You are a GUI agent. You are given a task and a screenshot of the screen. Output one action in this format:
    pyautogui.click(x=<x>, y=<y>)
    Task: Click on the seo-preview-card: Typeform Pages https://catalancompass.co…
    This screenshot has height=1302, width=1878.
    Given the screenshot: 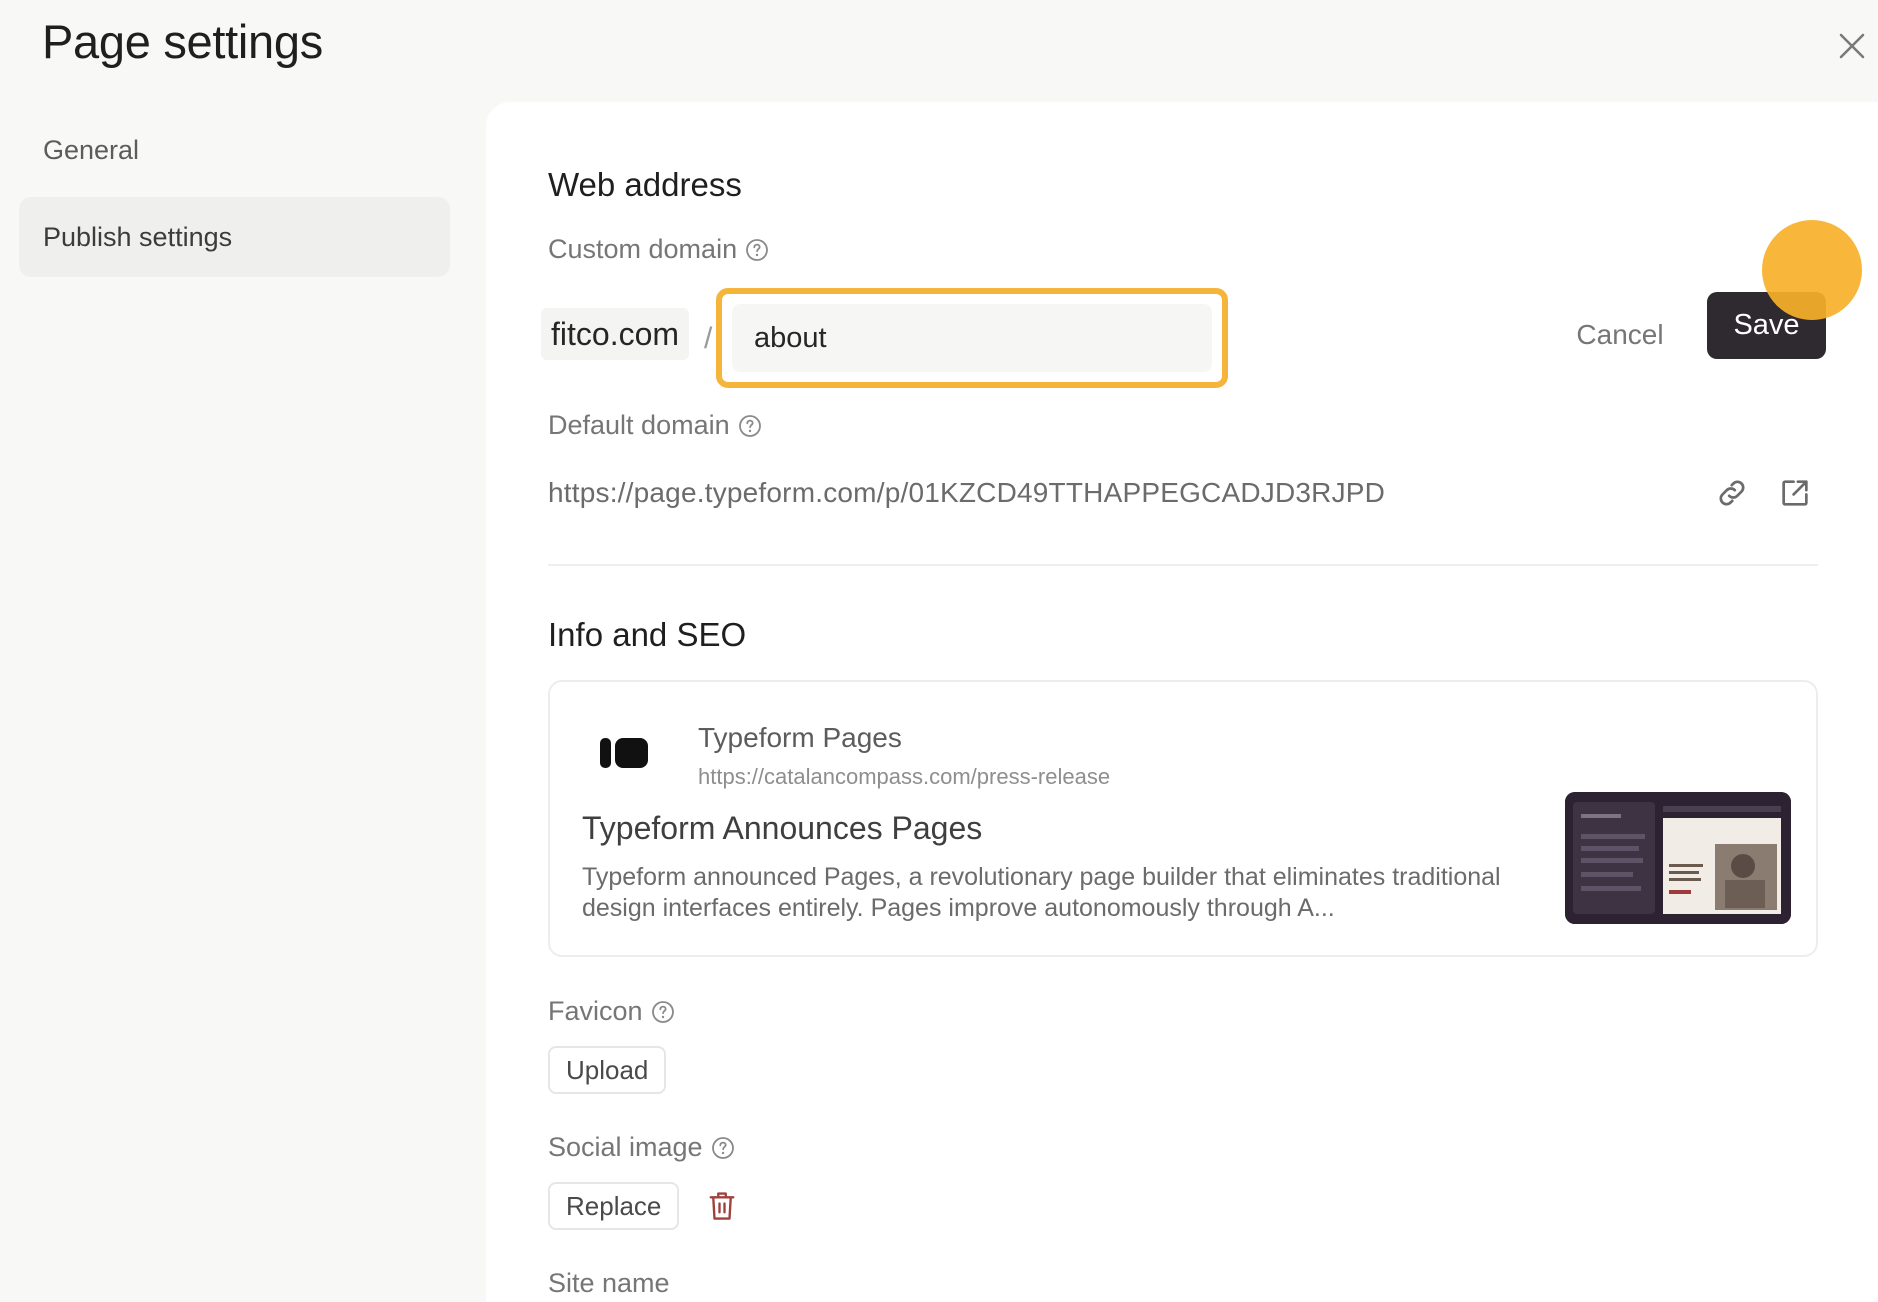 What is the action you would take?
    pyautogui.click(x=1183, y=818)
    